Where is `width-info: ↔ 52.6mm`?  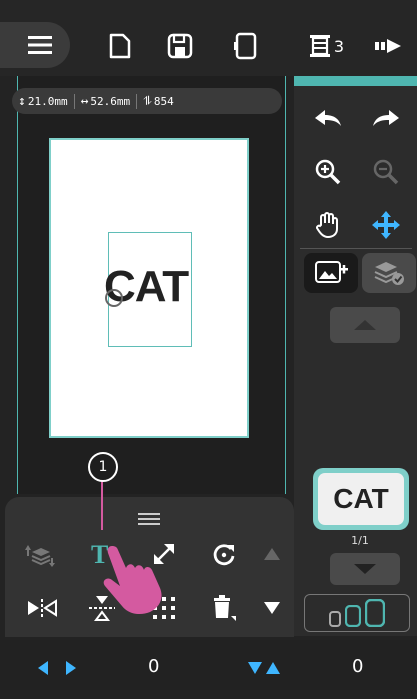 width-info: ↔ 52.6mm is located at coordinates (106, 101).